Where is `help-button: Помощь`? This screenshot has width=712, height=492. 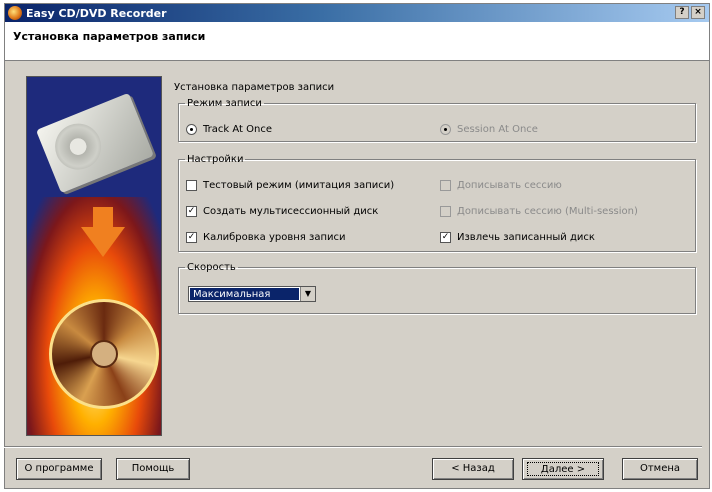 help-button: Помощь is located at coordinates (153, 469).